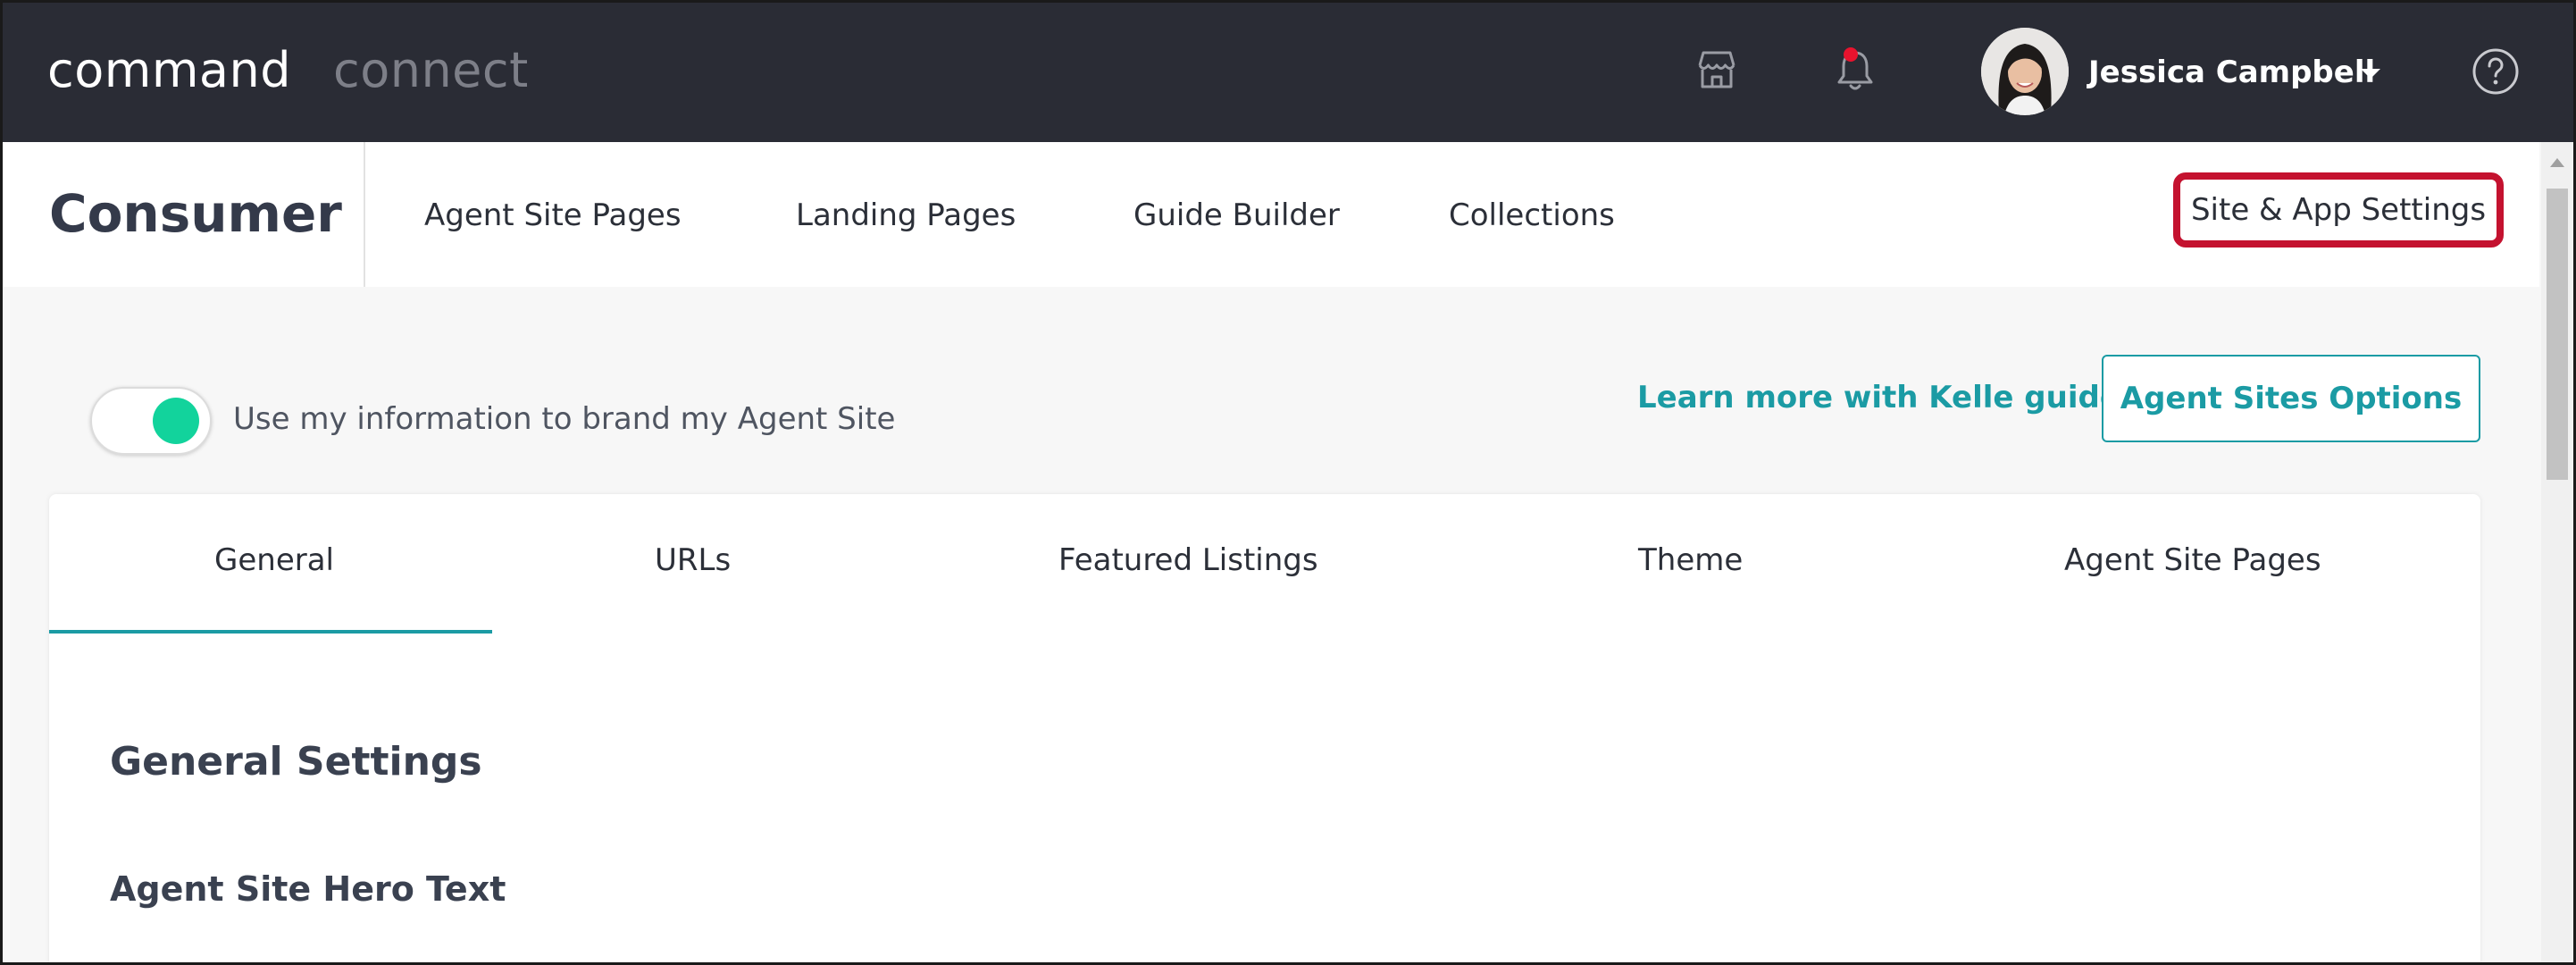  Describe the element at coordinates (1237, 215) in the screenshot. I see `nav-guide-builder: Guide Builder` at that location.